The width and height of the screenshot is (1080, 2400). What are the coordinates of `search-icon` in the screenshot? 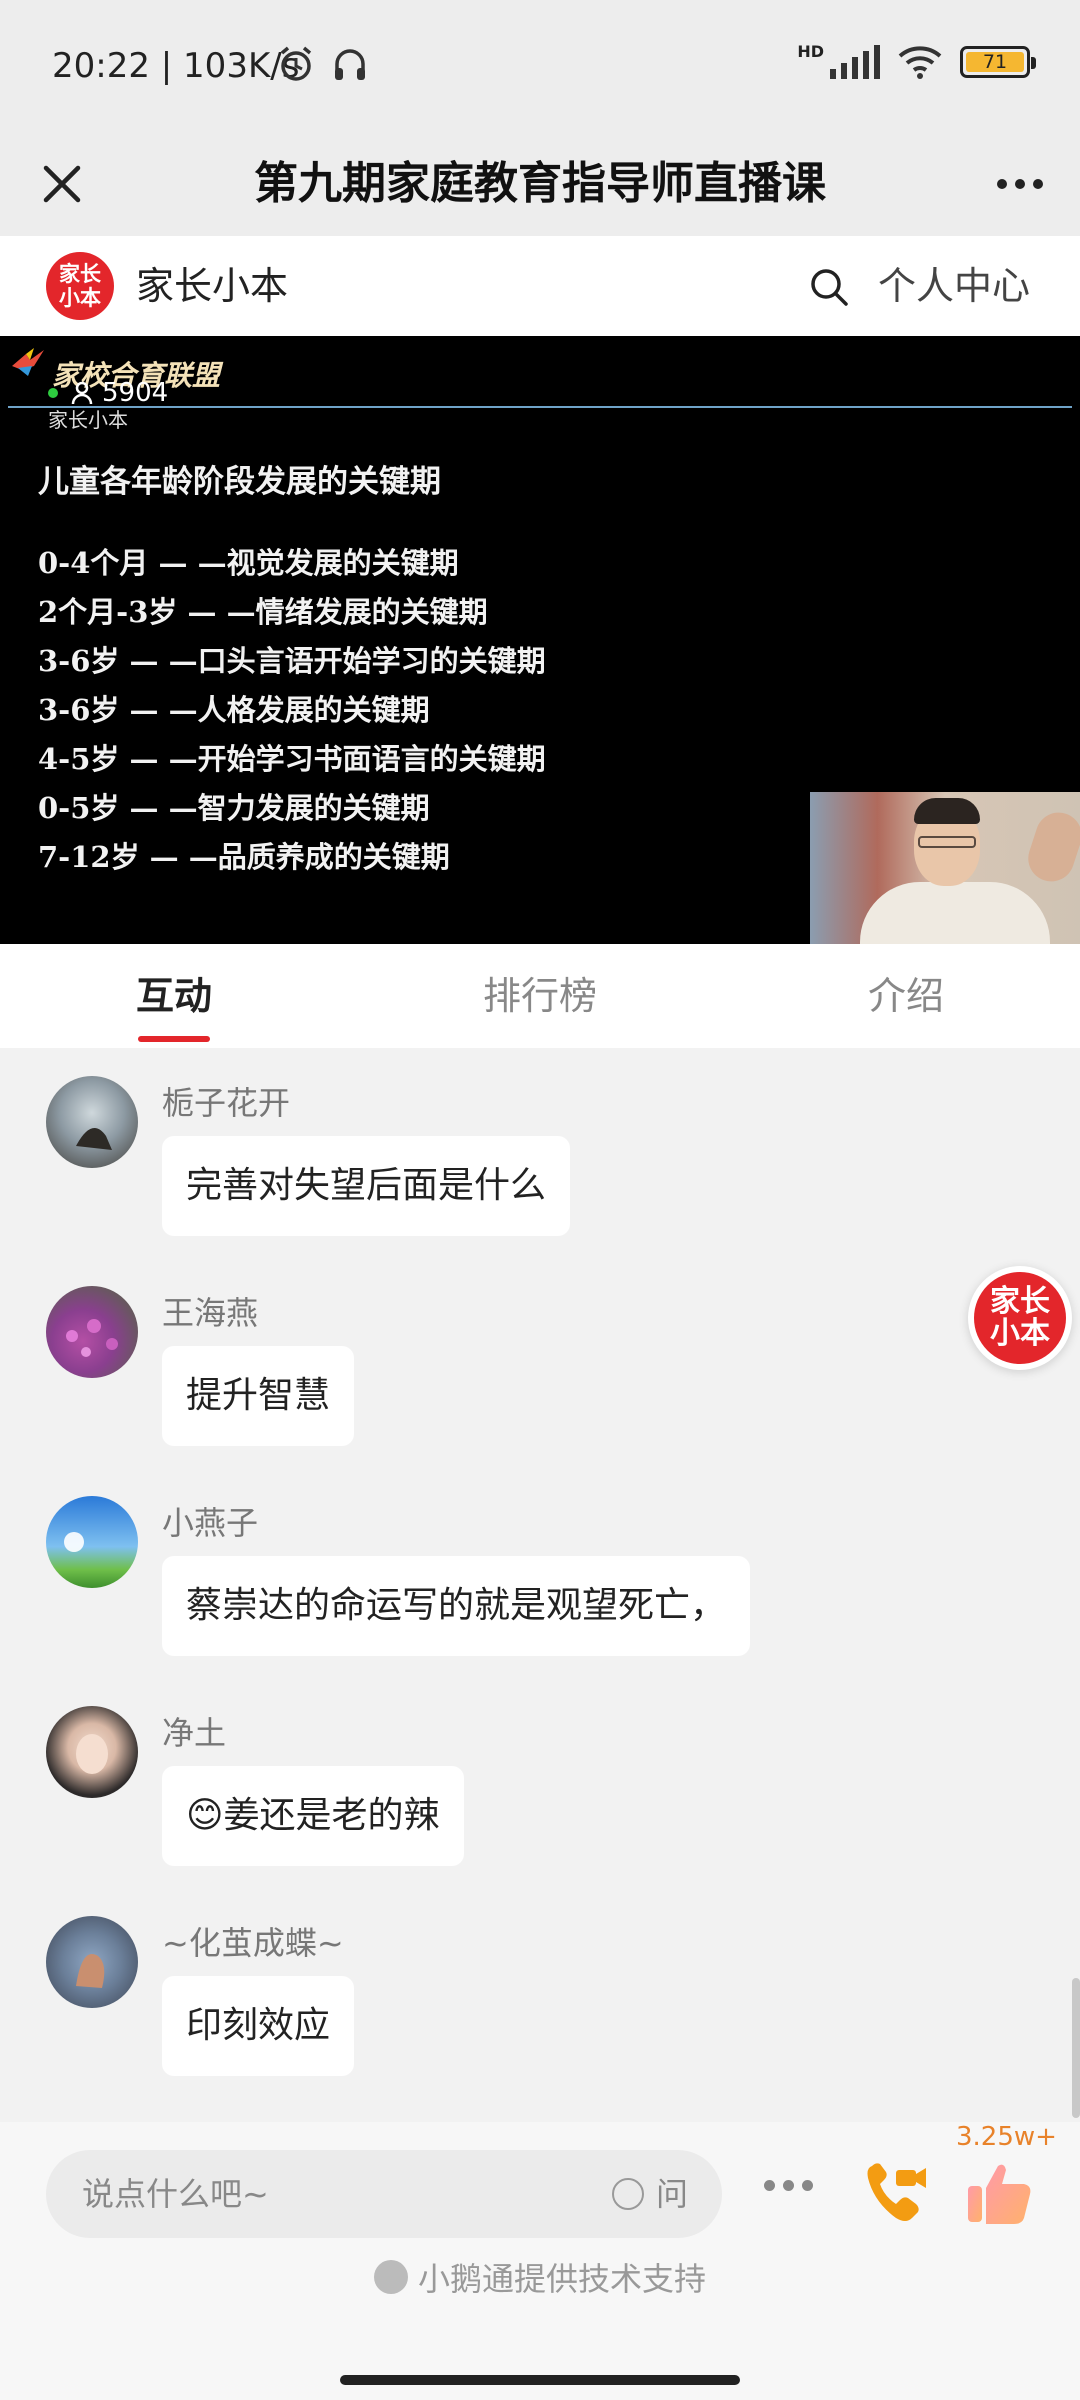 It's located at (829, 287).